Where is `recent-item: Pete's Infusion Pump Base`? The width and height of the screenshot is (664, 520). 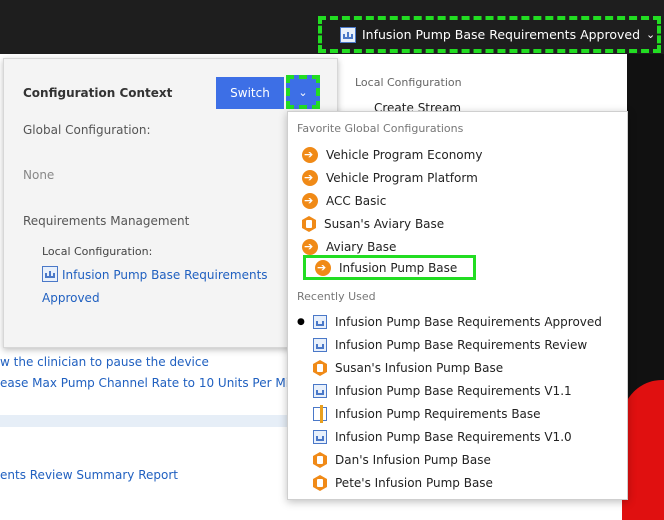 recent-item: Pete's Infusion Pump Base is located at coordinates (403, 483).